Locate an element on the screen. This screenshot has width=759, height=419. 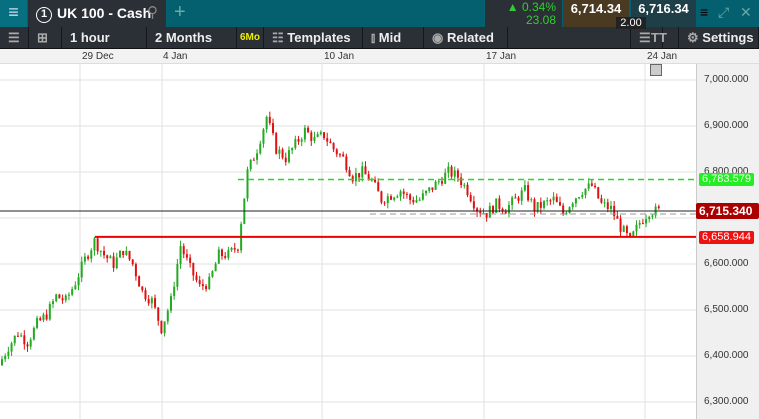
drag-handle-icon: ≡ is located at coordinates (704, 12).